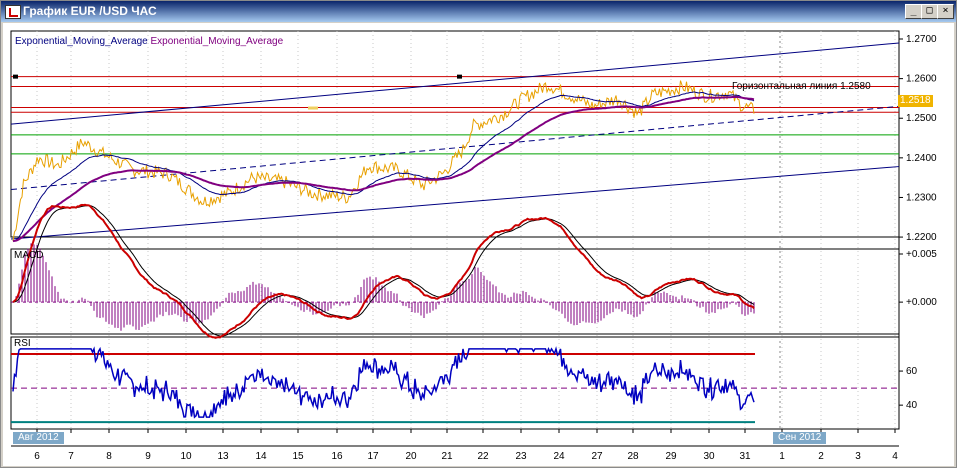 The image size is (957, 468). I want to click on horizontal-line-label: Горизонтальная линия 1.2580, so click(801, 86).